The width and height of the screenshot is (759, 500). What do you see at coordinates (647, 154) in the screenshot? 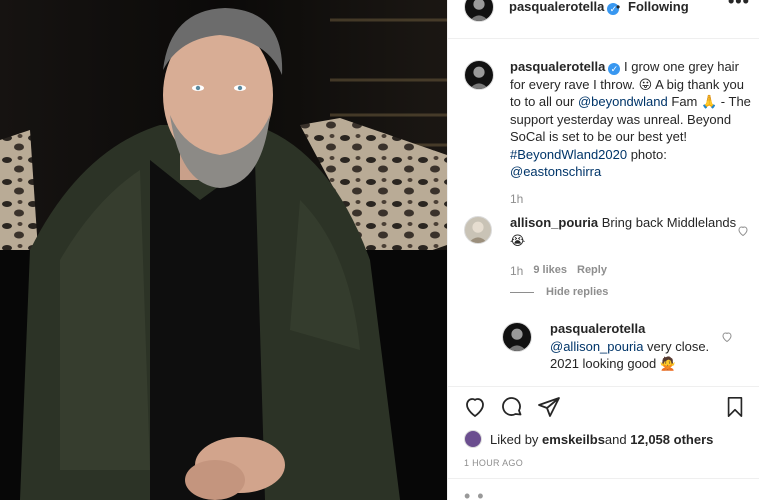
I see `caption-text-5: photo:` at bounding box center [647, 154].